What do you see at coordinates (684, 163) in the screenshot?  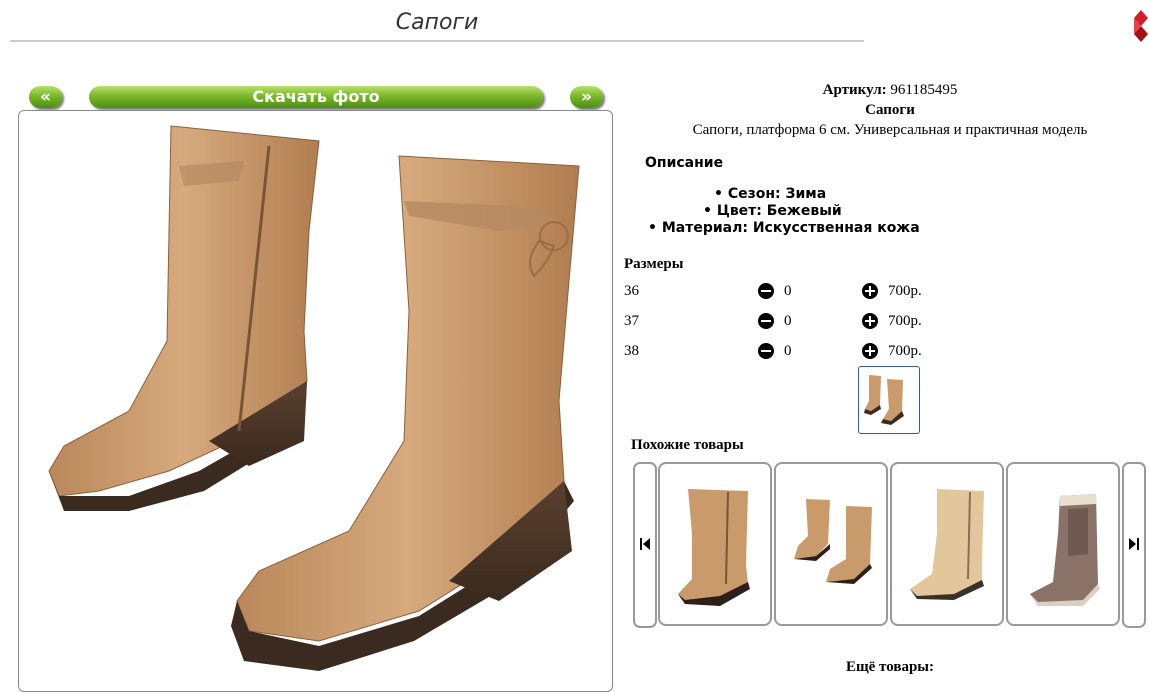 I see `description-heading: Описание` at bounding box center [684, 163].